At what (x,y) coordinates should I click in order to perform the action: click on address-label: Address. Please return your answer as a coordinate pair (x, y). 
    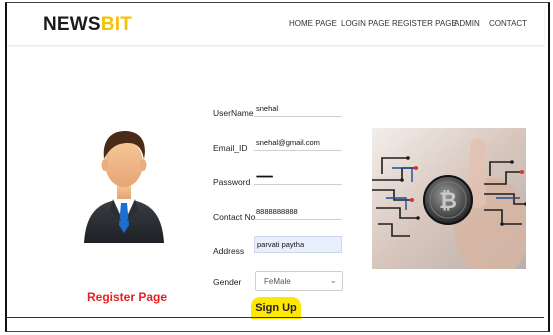
    Looking at the image, I should click on (229, 251).